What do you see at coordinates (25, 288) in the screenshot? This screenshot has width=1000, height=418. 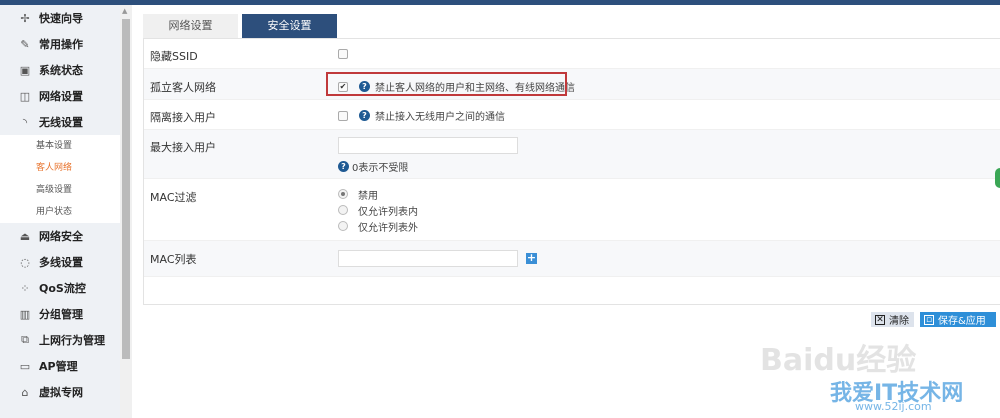 I see `qos-icon: ⁘` at bounding box center [25, 288].